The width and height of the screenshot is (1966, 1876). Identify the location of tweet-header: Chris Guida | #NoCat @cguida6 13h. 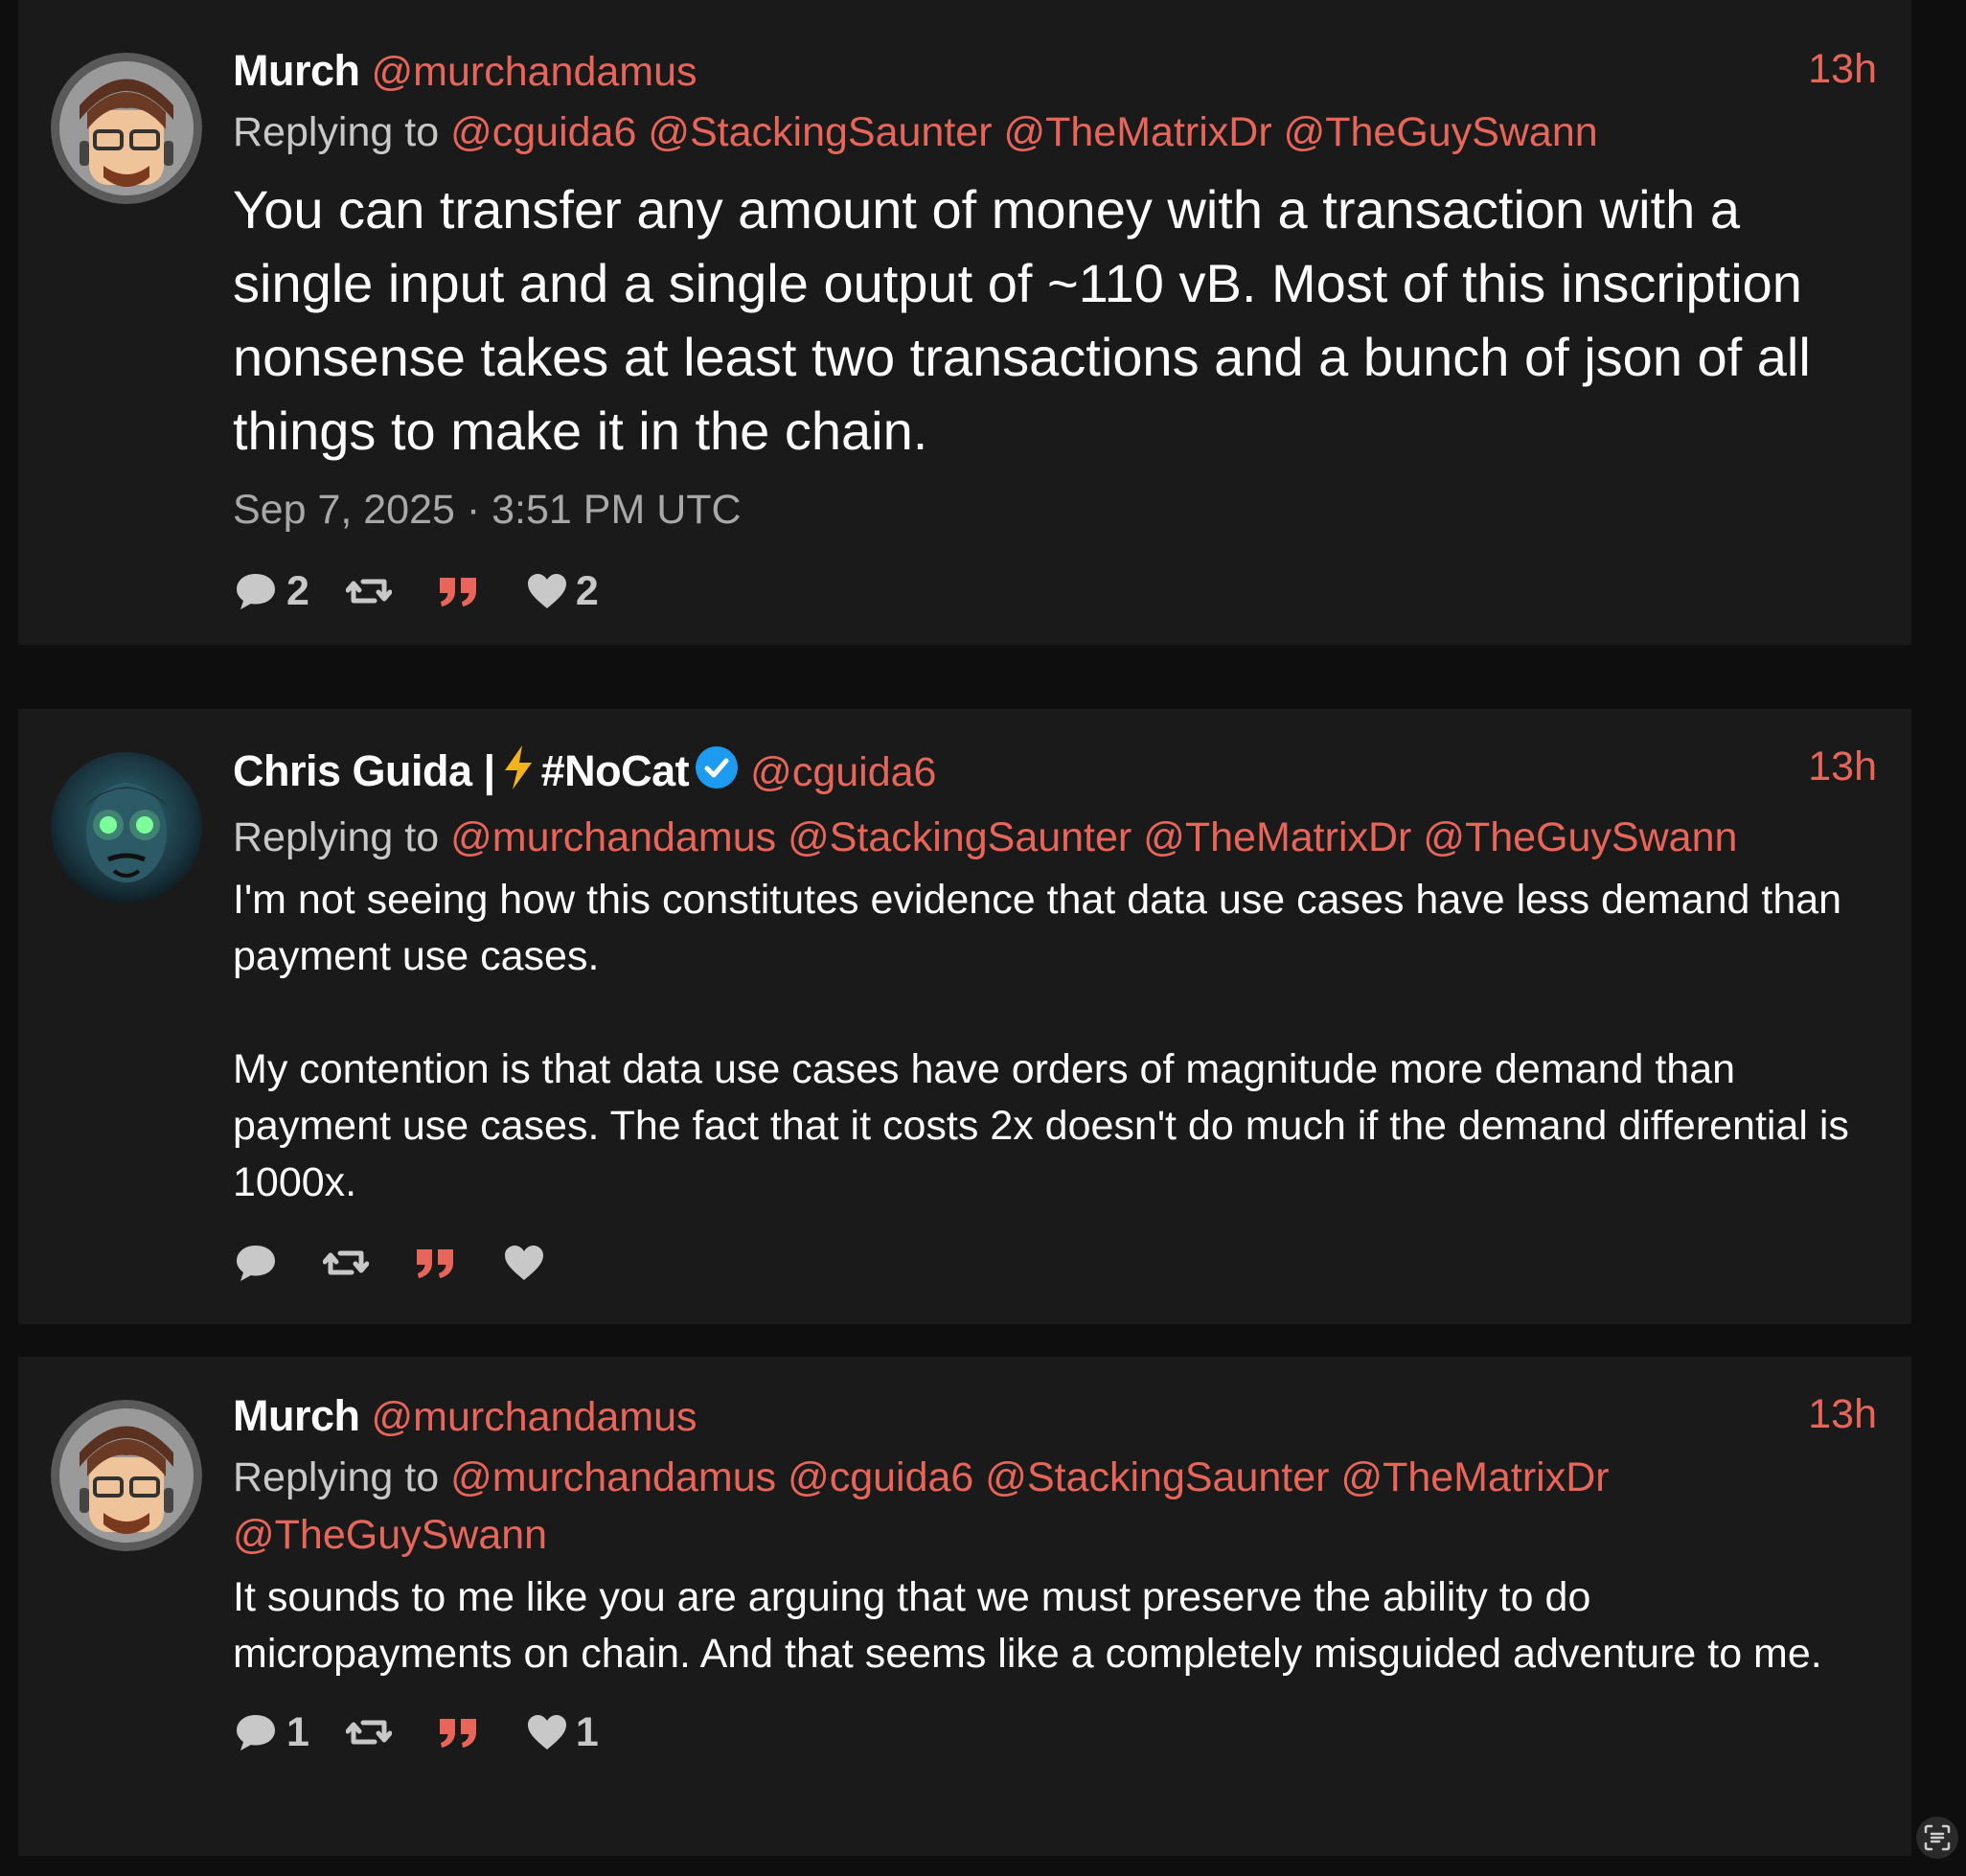
(1055, 773).